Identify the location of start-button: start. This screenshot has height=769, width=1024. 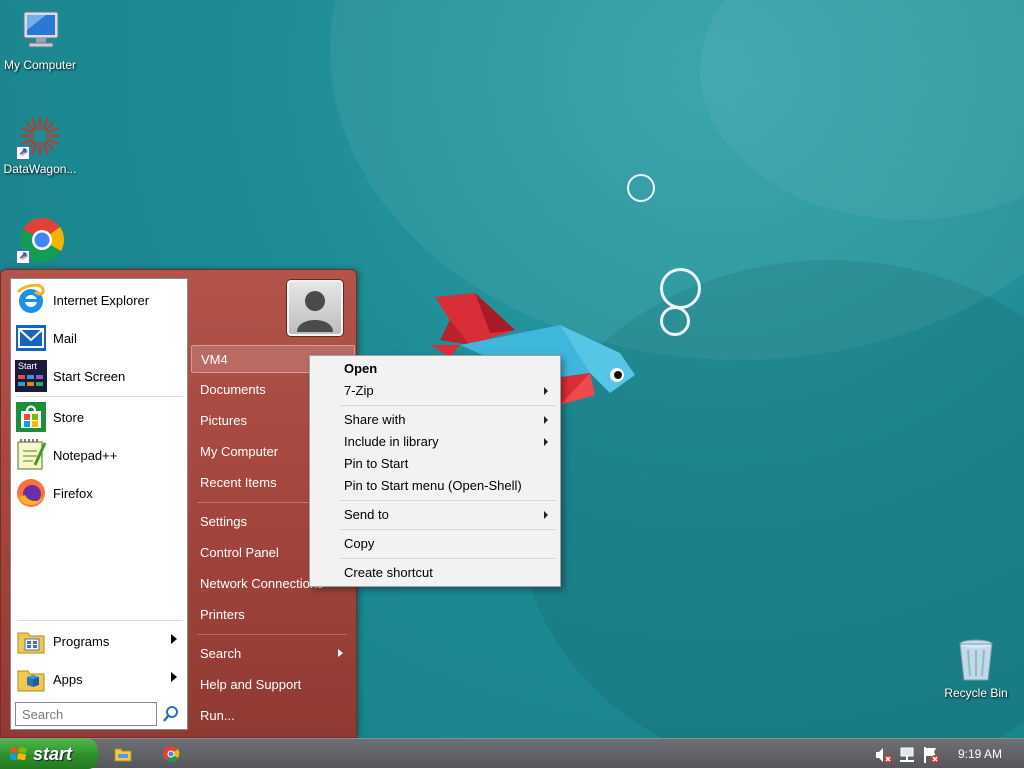
(49, 754).